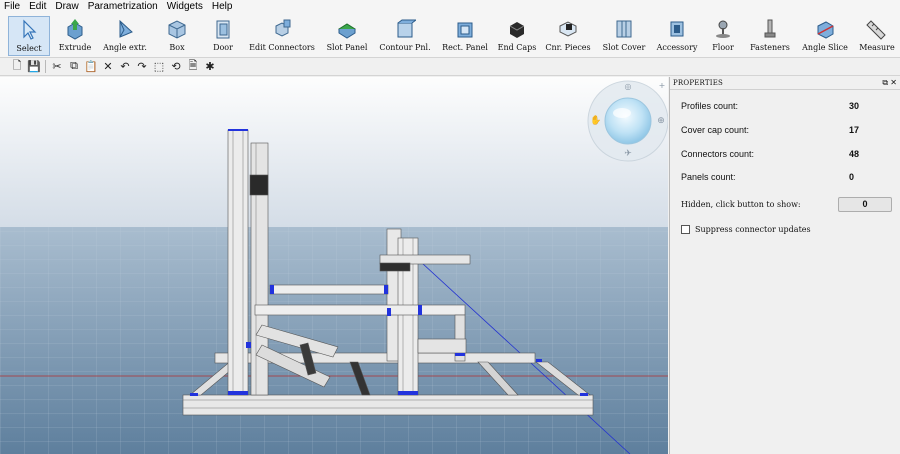 Image resolution: width=900 pixels, height=454 pixels. What do you see at coordinates (825, 30) in the screenshot?
I see `angle-slice-icon` at bounding box center [825, 30].